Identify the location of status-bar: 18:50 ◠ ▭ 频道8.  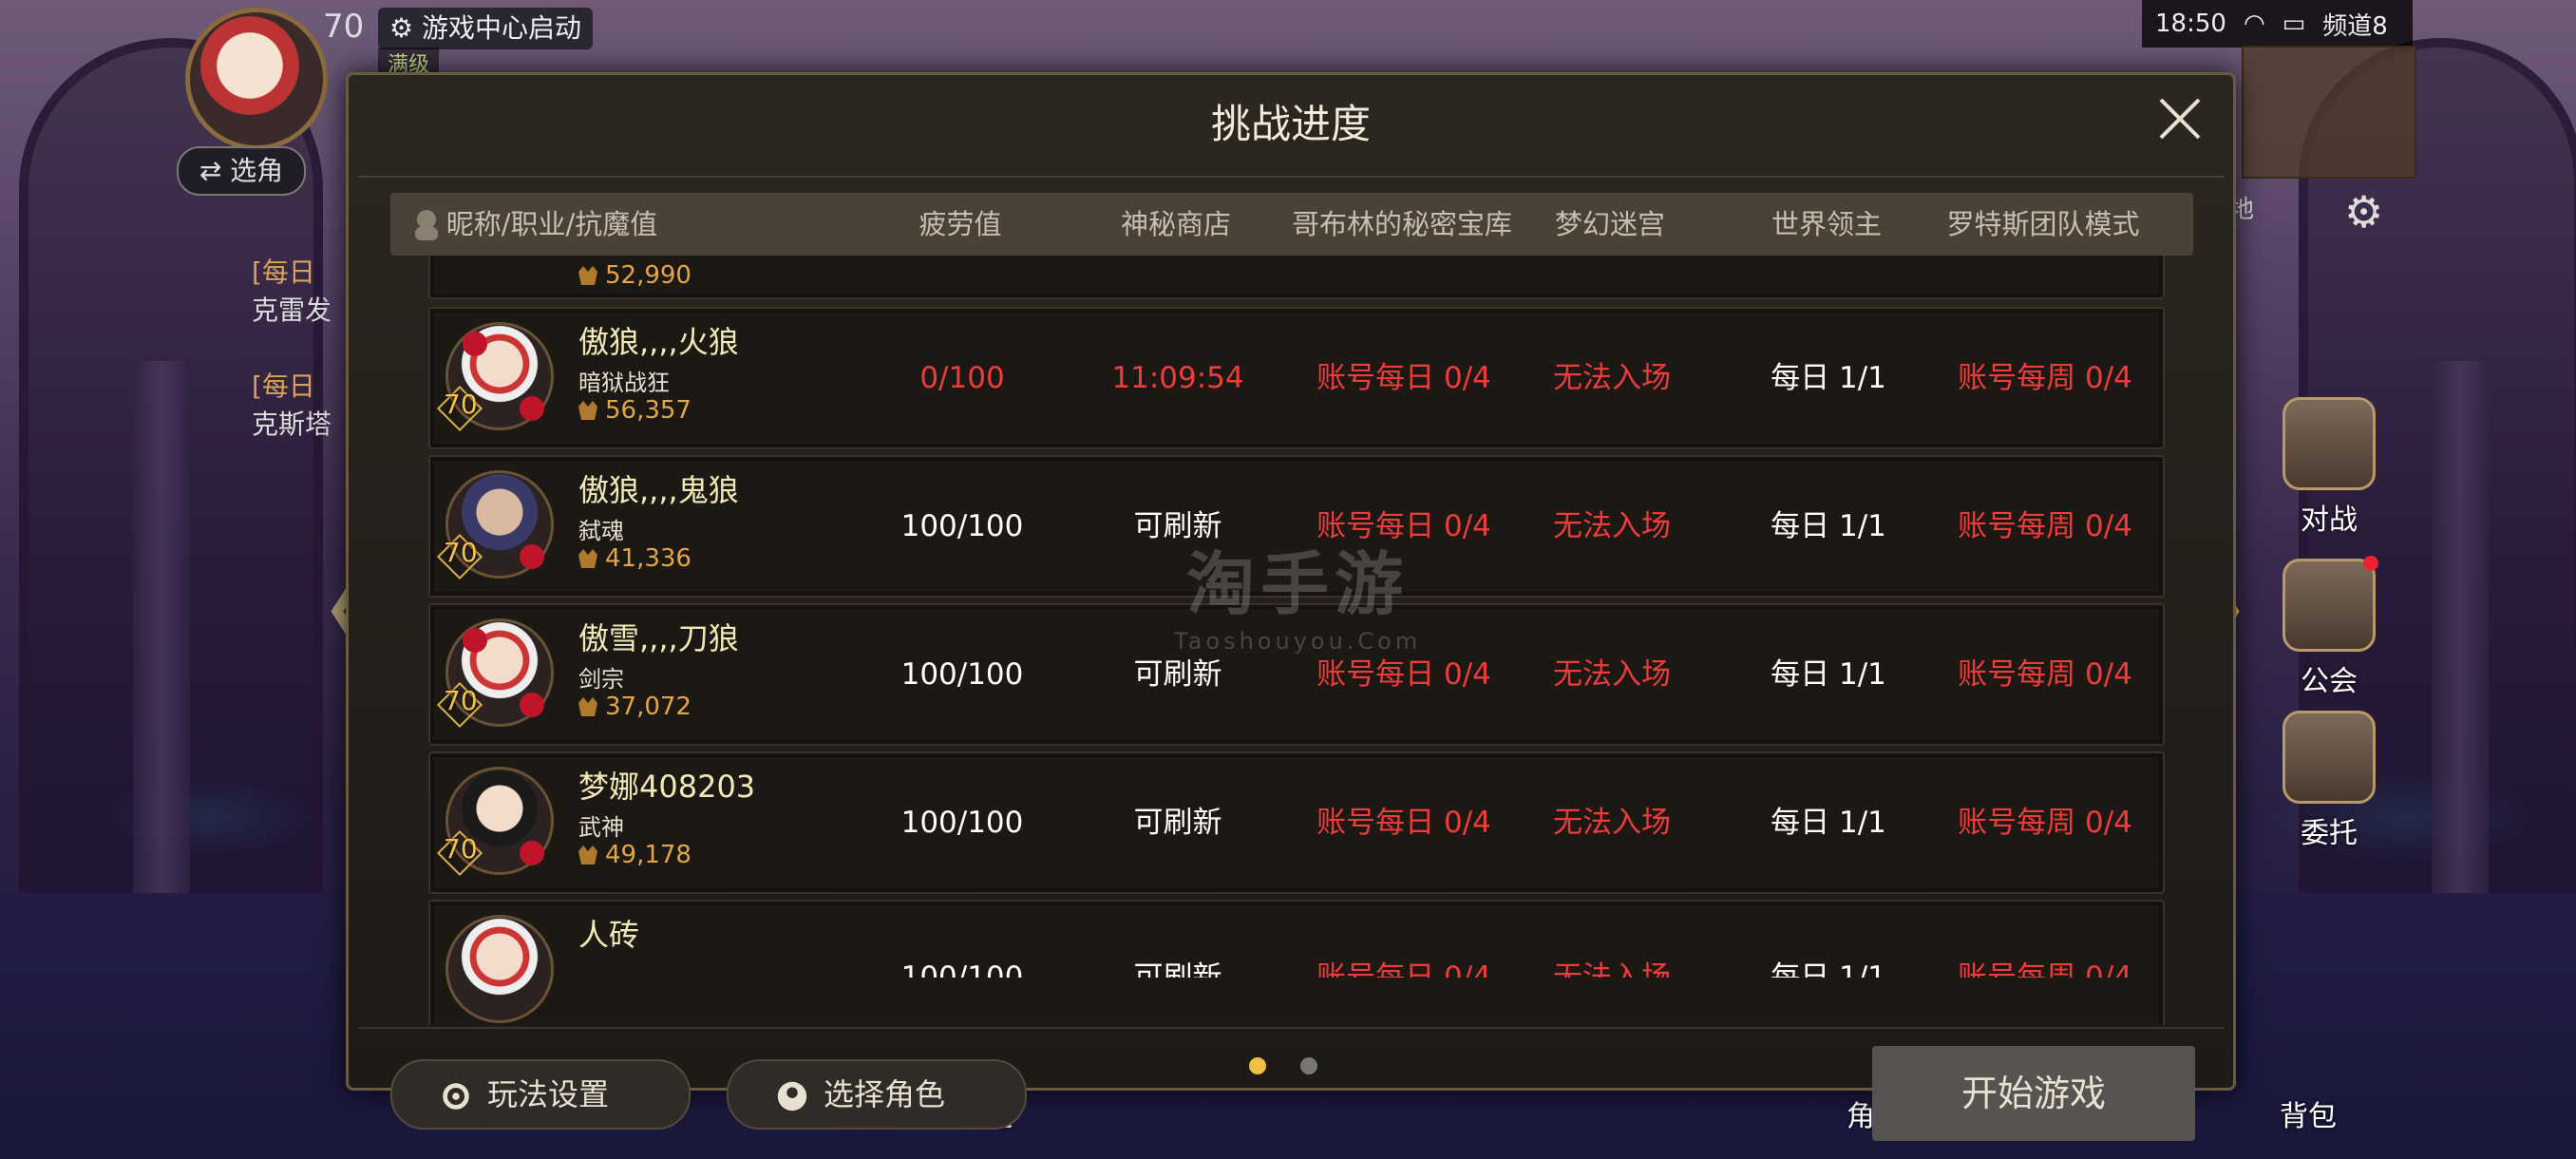
(2277, 24).